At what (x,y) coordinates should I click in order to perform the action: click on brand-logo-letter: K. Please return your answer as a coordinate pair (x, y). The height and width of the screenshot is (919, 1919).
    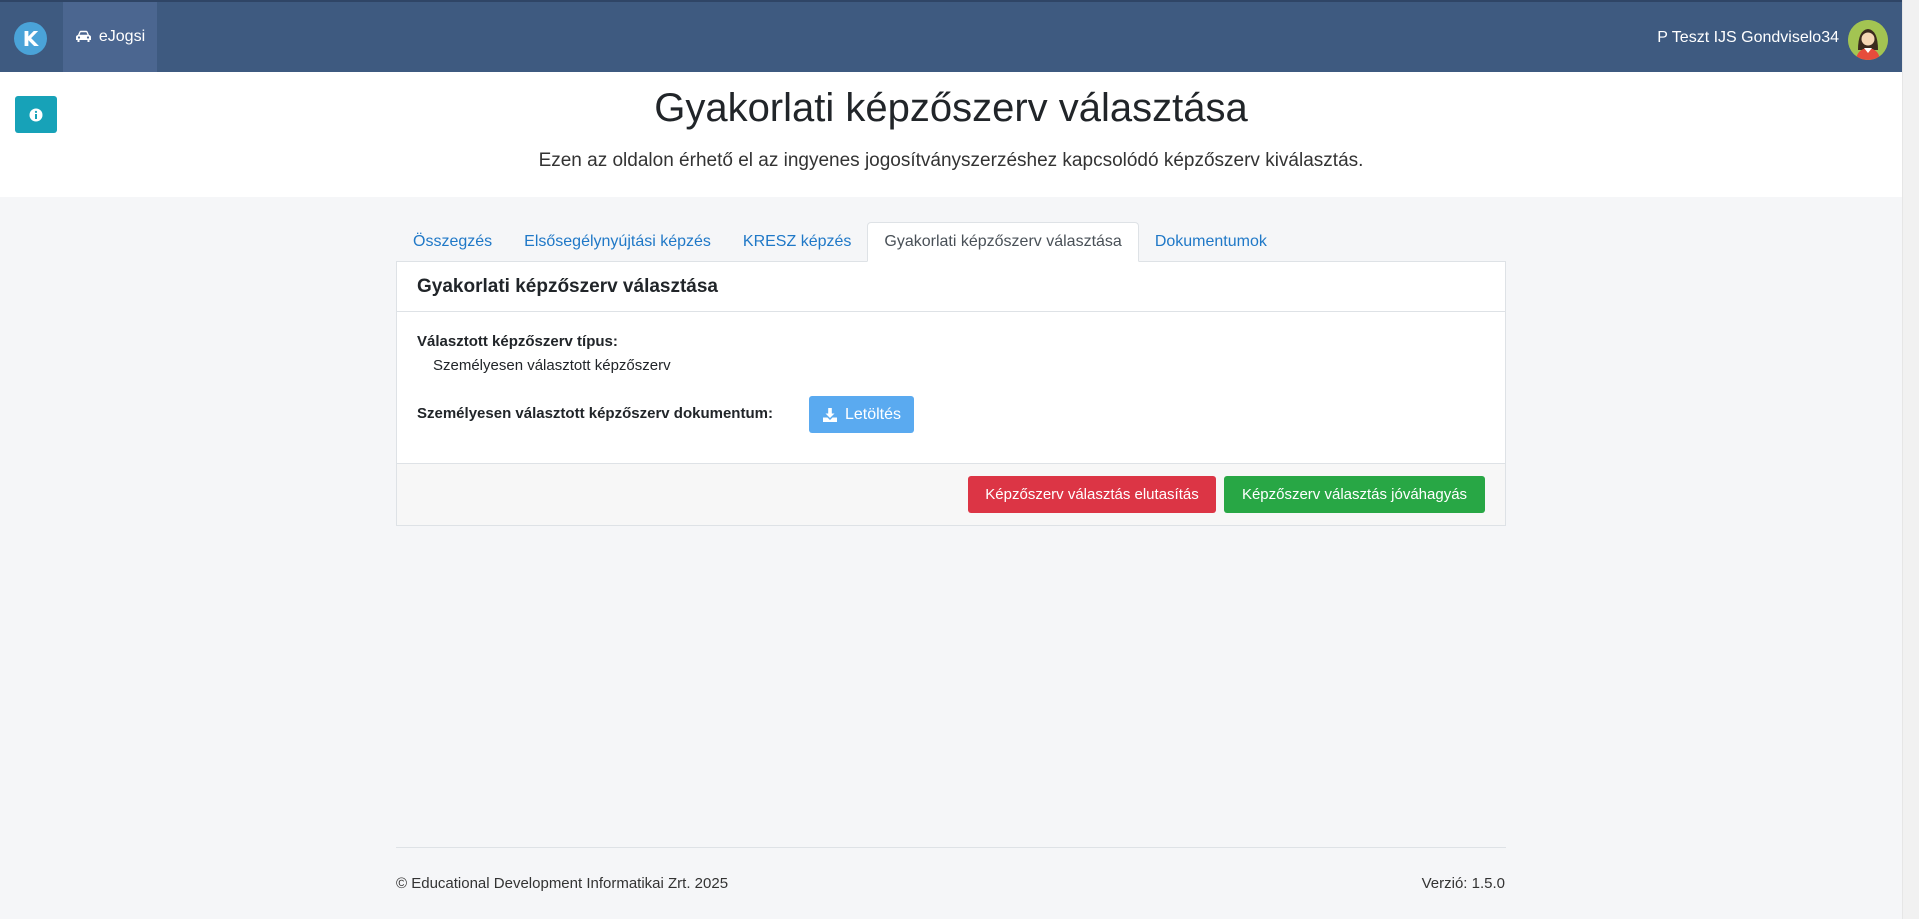
    Looking at the image, I should click on (30, 38).